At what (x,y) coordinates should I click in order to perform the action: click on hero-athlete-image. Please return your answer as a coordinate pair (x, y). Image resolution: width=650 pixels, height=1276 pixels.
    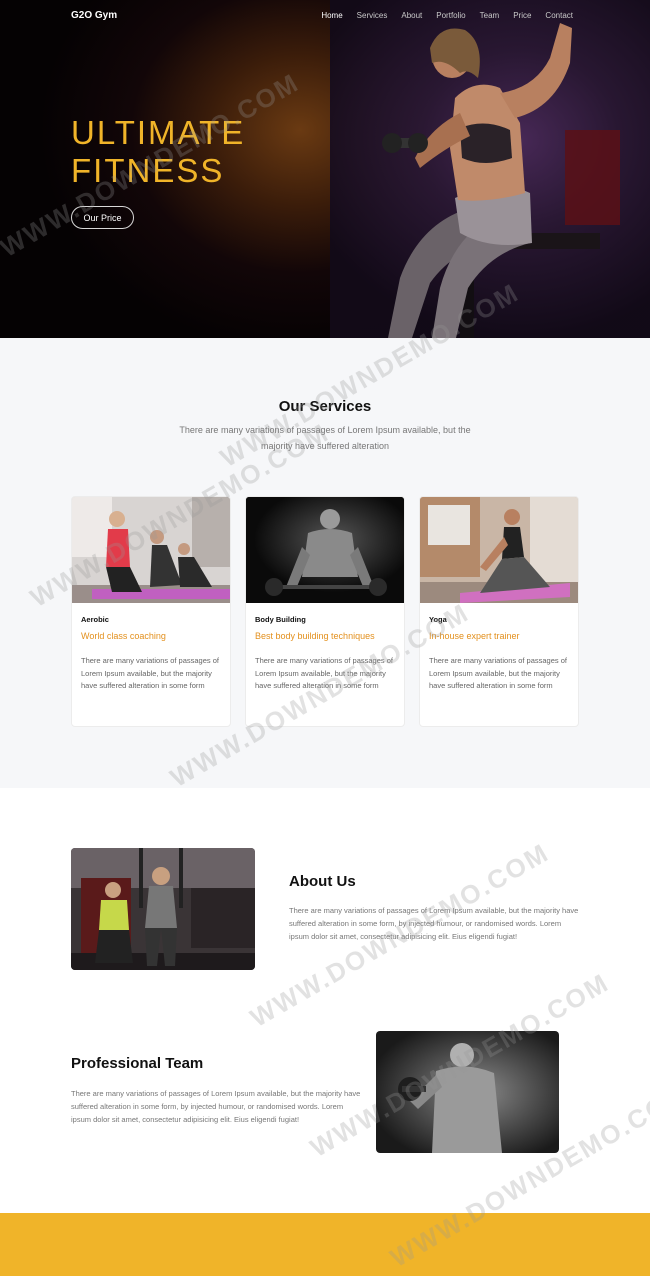
    Looking at the image, I should click on (491, 180).